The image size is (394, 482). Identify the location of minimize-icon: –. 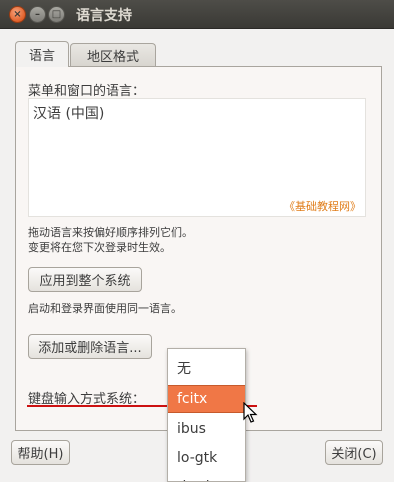
(37, 14).